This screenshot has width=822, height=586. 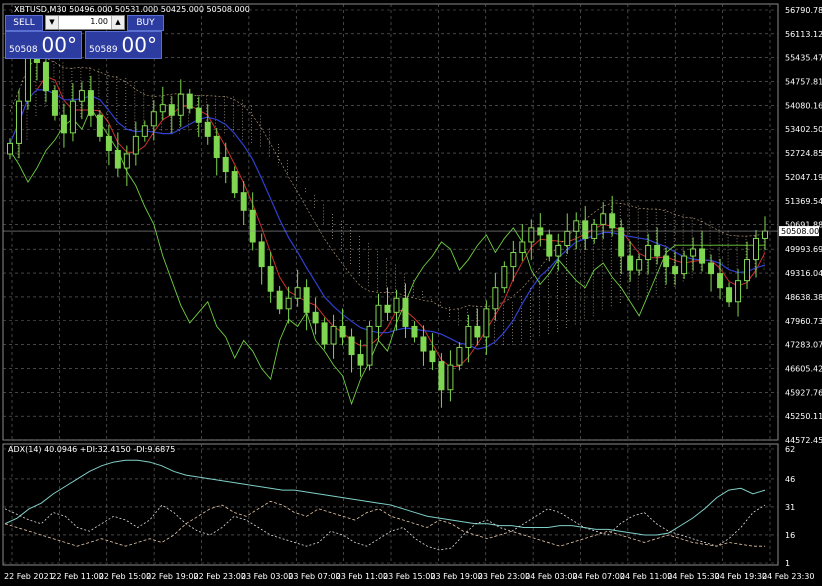 What do you see at coordinates (551, 576) in the screenshot?
I see `time-tick-label: 24 Feb 03:00` at bounding box center [551, 576].